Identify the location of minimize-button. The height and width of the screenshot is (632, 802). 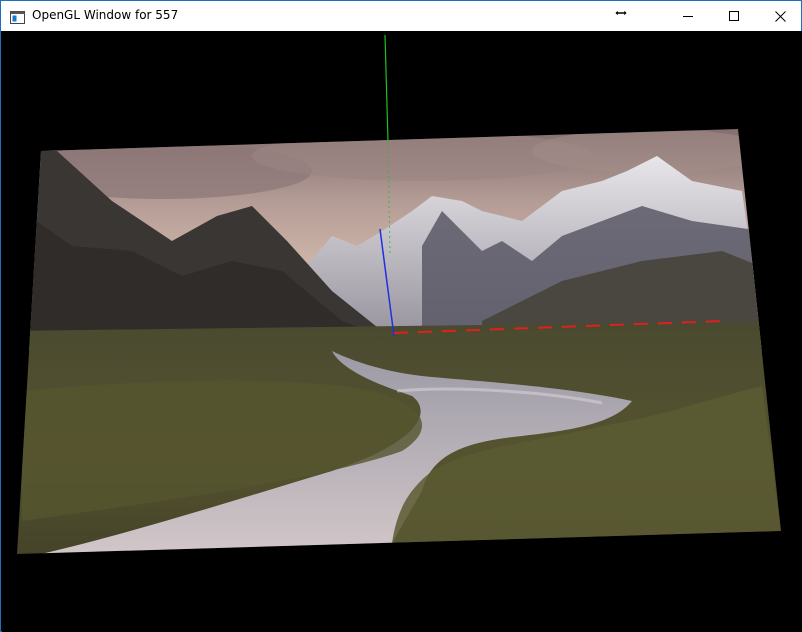
(688, 16).